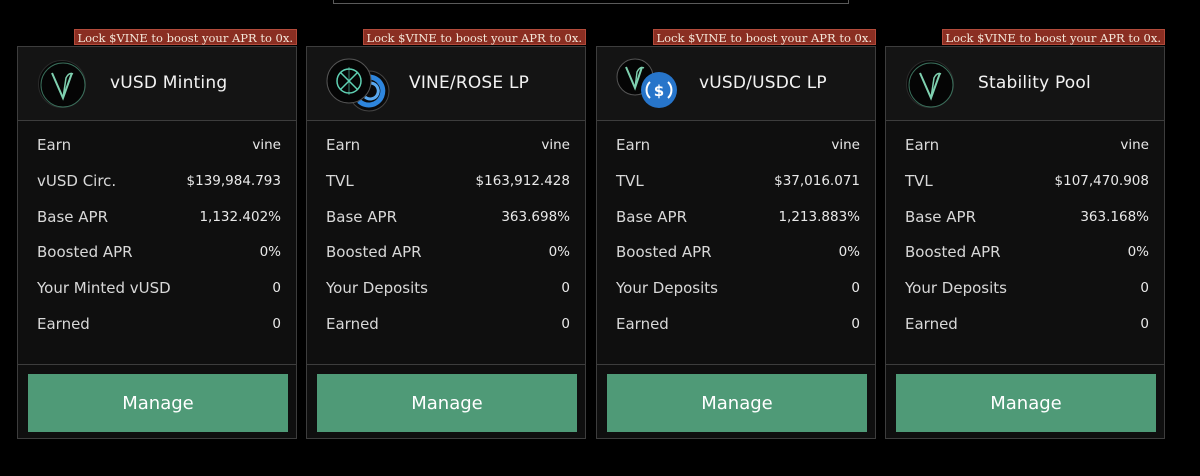 The image size is (1200, 476). What do you see at coordinates (817, 181) in the screenshot?
I see `stat-value: $37,016.071` at bounding box center [817, 181].